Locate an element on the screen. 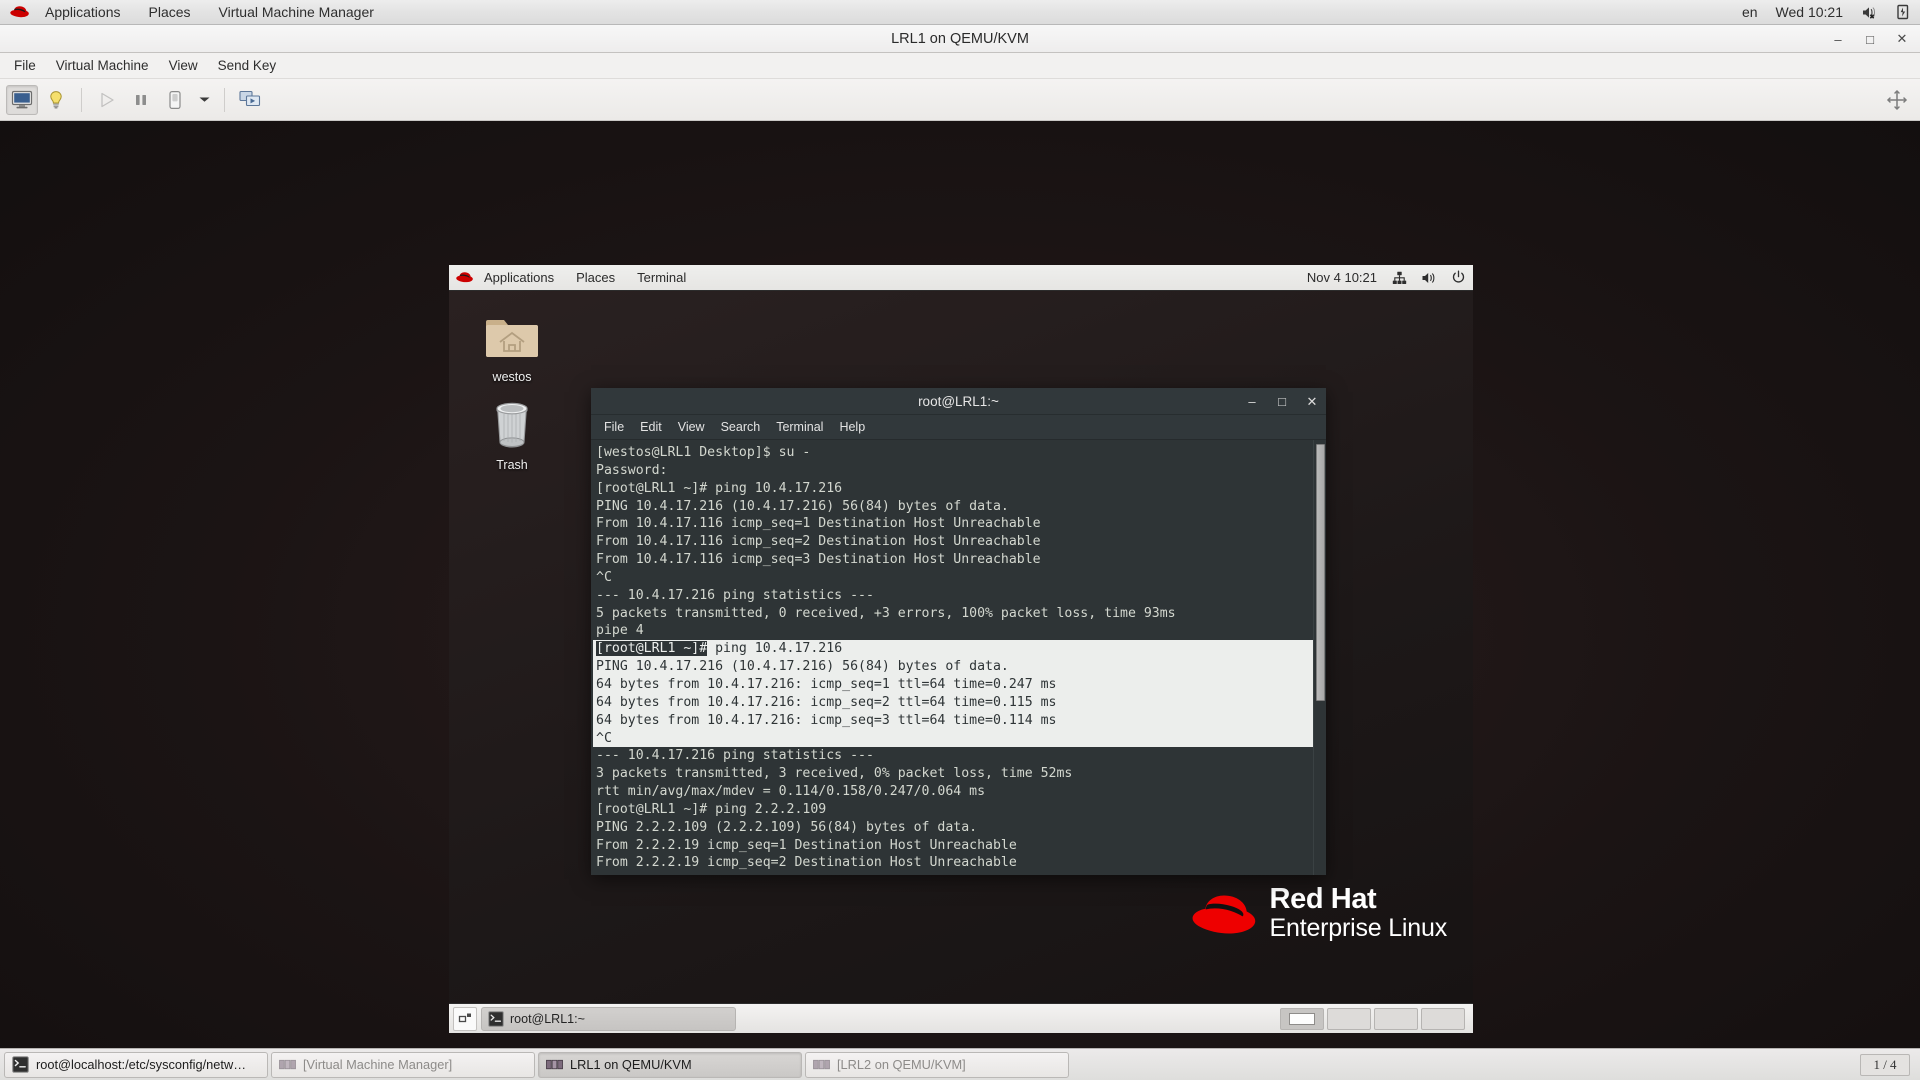 This screenshot has width=1920, height=1080. battery-charging-icon is located at coordinates (1903, 12).